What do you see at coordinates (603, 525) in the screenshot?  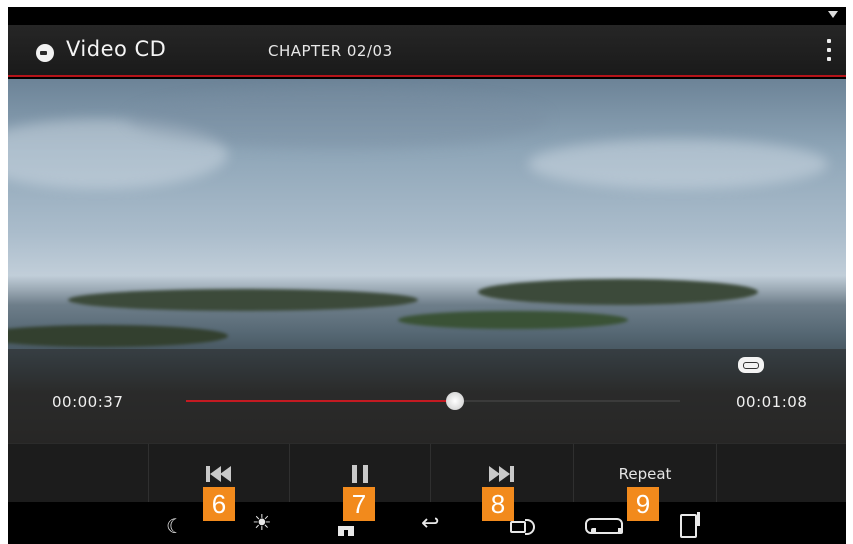 I see `car-icon` at bounding box center [603, 525].